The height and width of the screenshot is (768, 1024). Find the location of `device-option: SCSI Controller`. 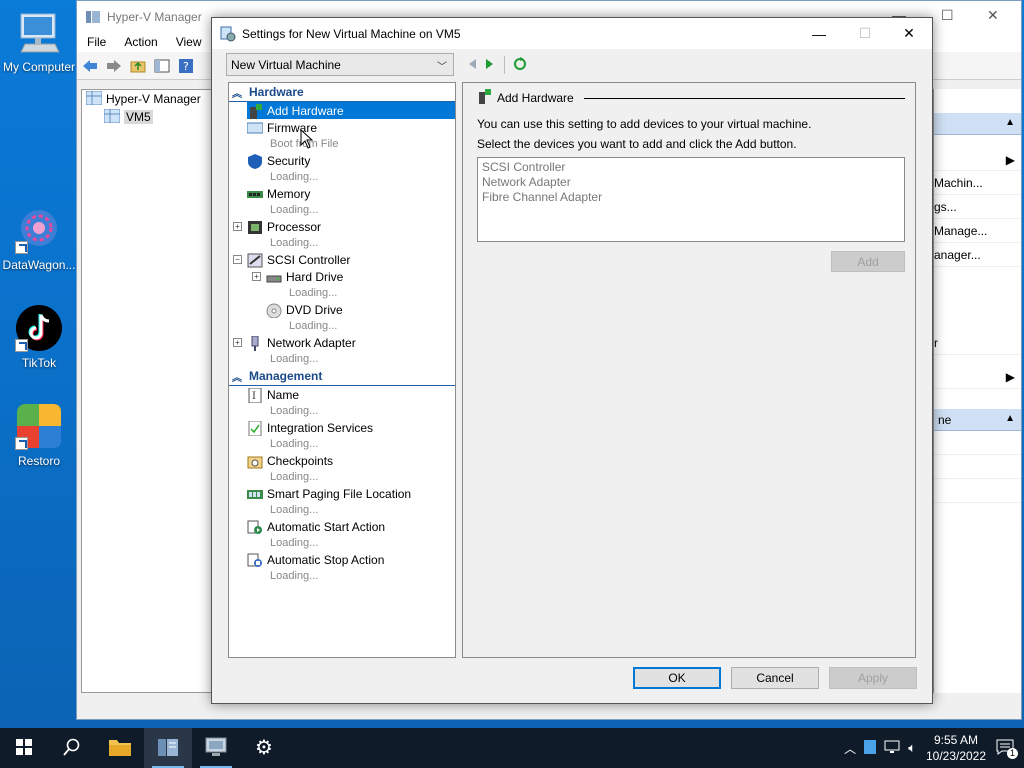

device-option: SCSI Controller is located at coordinates (691, 167).